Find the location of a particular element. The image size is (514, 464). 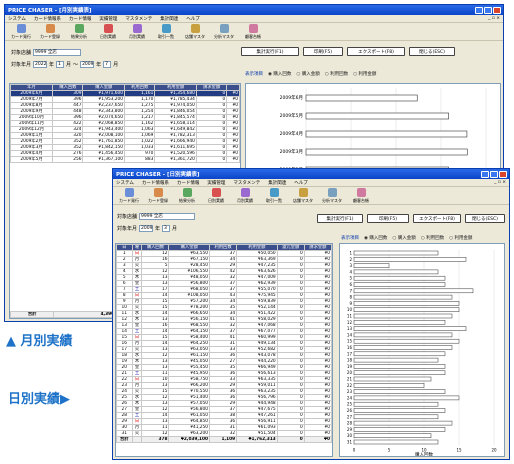

y-tick-label: 14 is located at coordinates (350, 334).